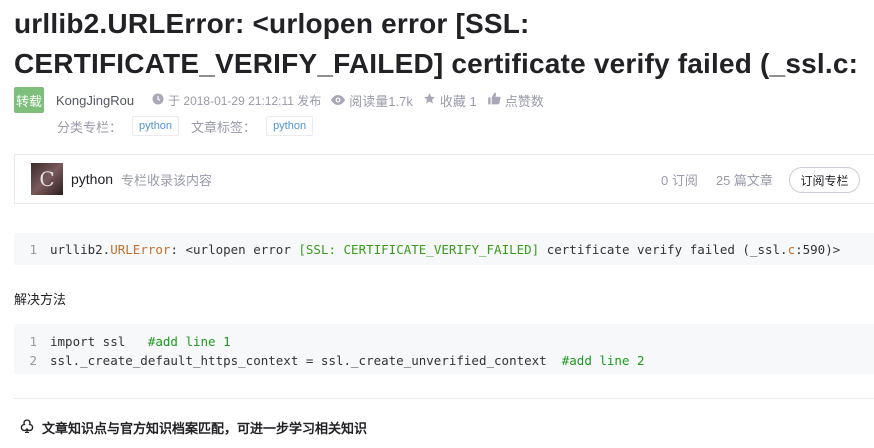  I want to click on knowledge-icon, so click(31, 427).